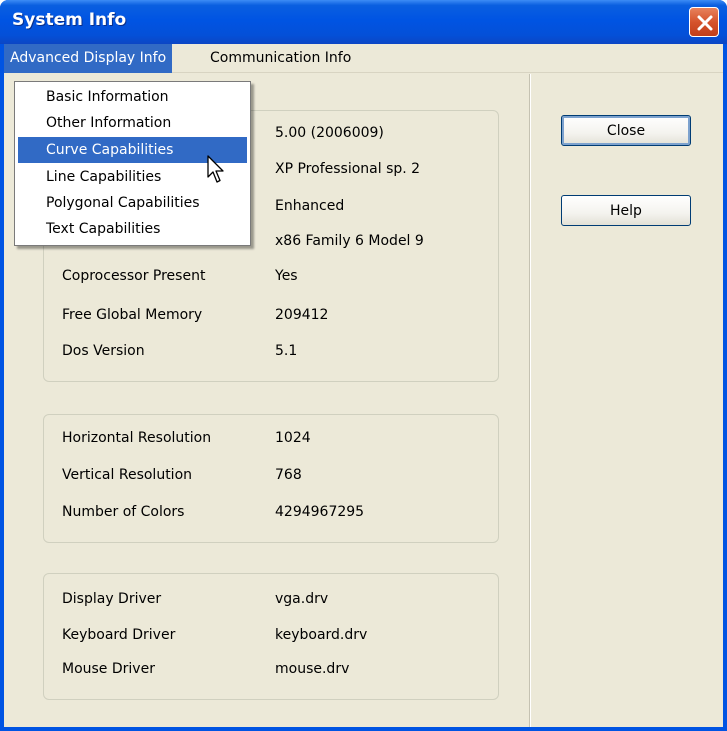 This screenshot has height=731, width=727. I want to click on info-label: Dos Version, so click(103, 351).